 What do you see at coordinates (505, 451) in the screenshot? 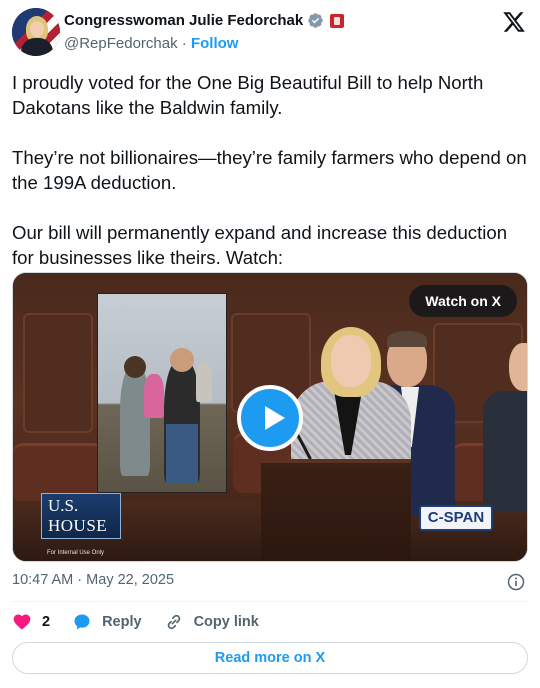
I see `background-person` at bounding box center [505, 451].